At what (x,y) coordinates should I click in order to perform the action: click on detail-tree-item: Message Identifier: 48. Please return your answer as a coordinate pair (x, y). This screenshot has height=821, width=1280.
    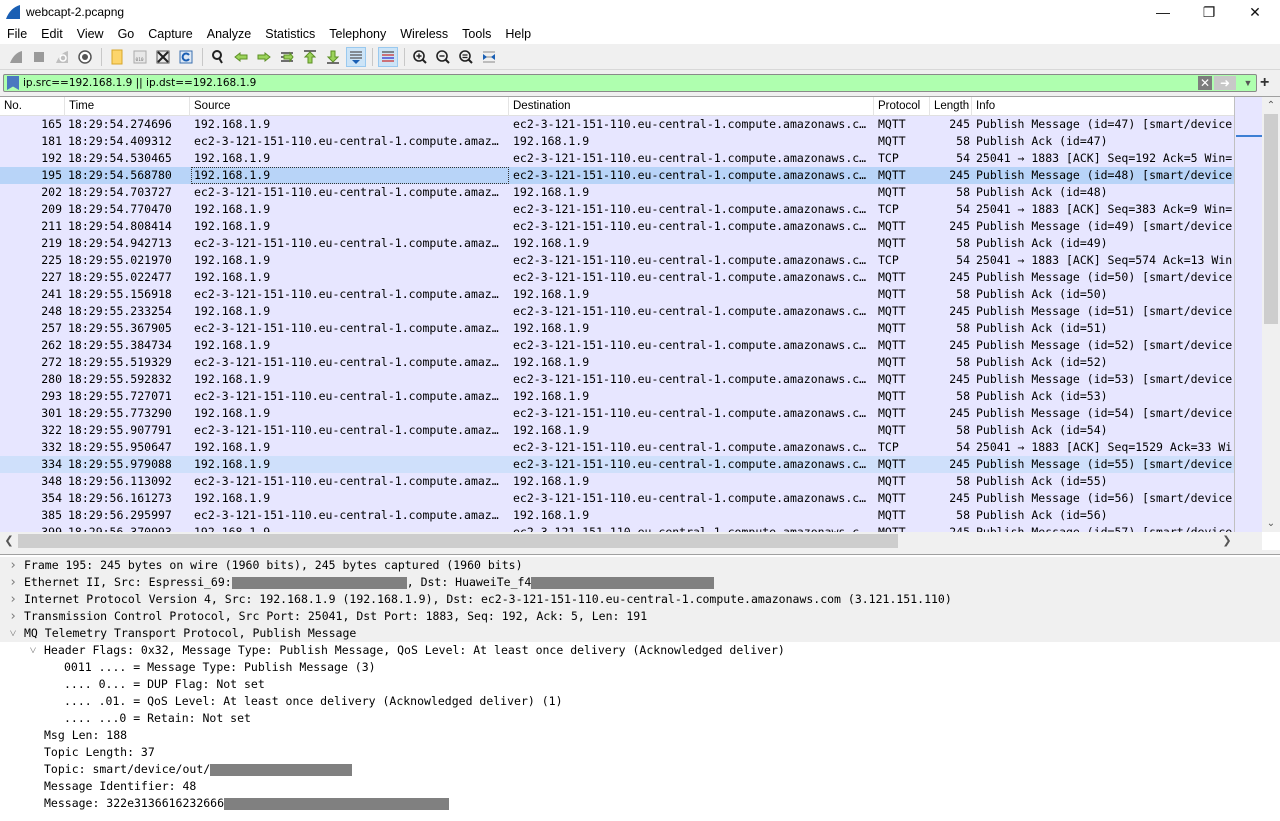
    Looking at the image, I should click on (640, 786).